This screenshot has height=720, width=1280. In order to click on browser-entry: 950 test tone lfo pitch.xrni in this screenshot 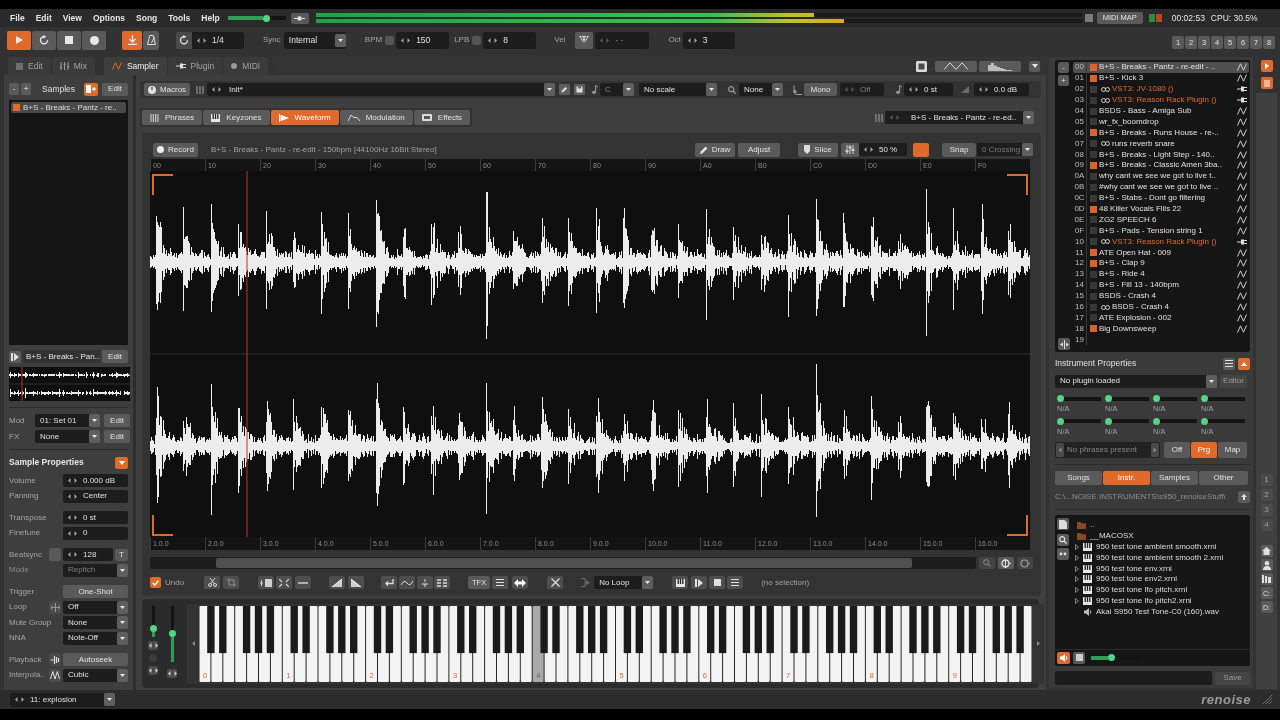, I will do `click(1162, 590)`.